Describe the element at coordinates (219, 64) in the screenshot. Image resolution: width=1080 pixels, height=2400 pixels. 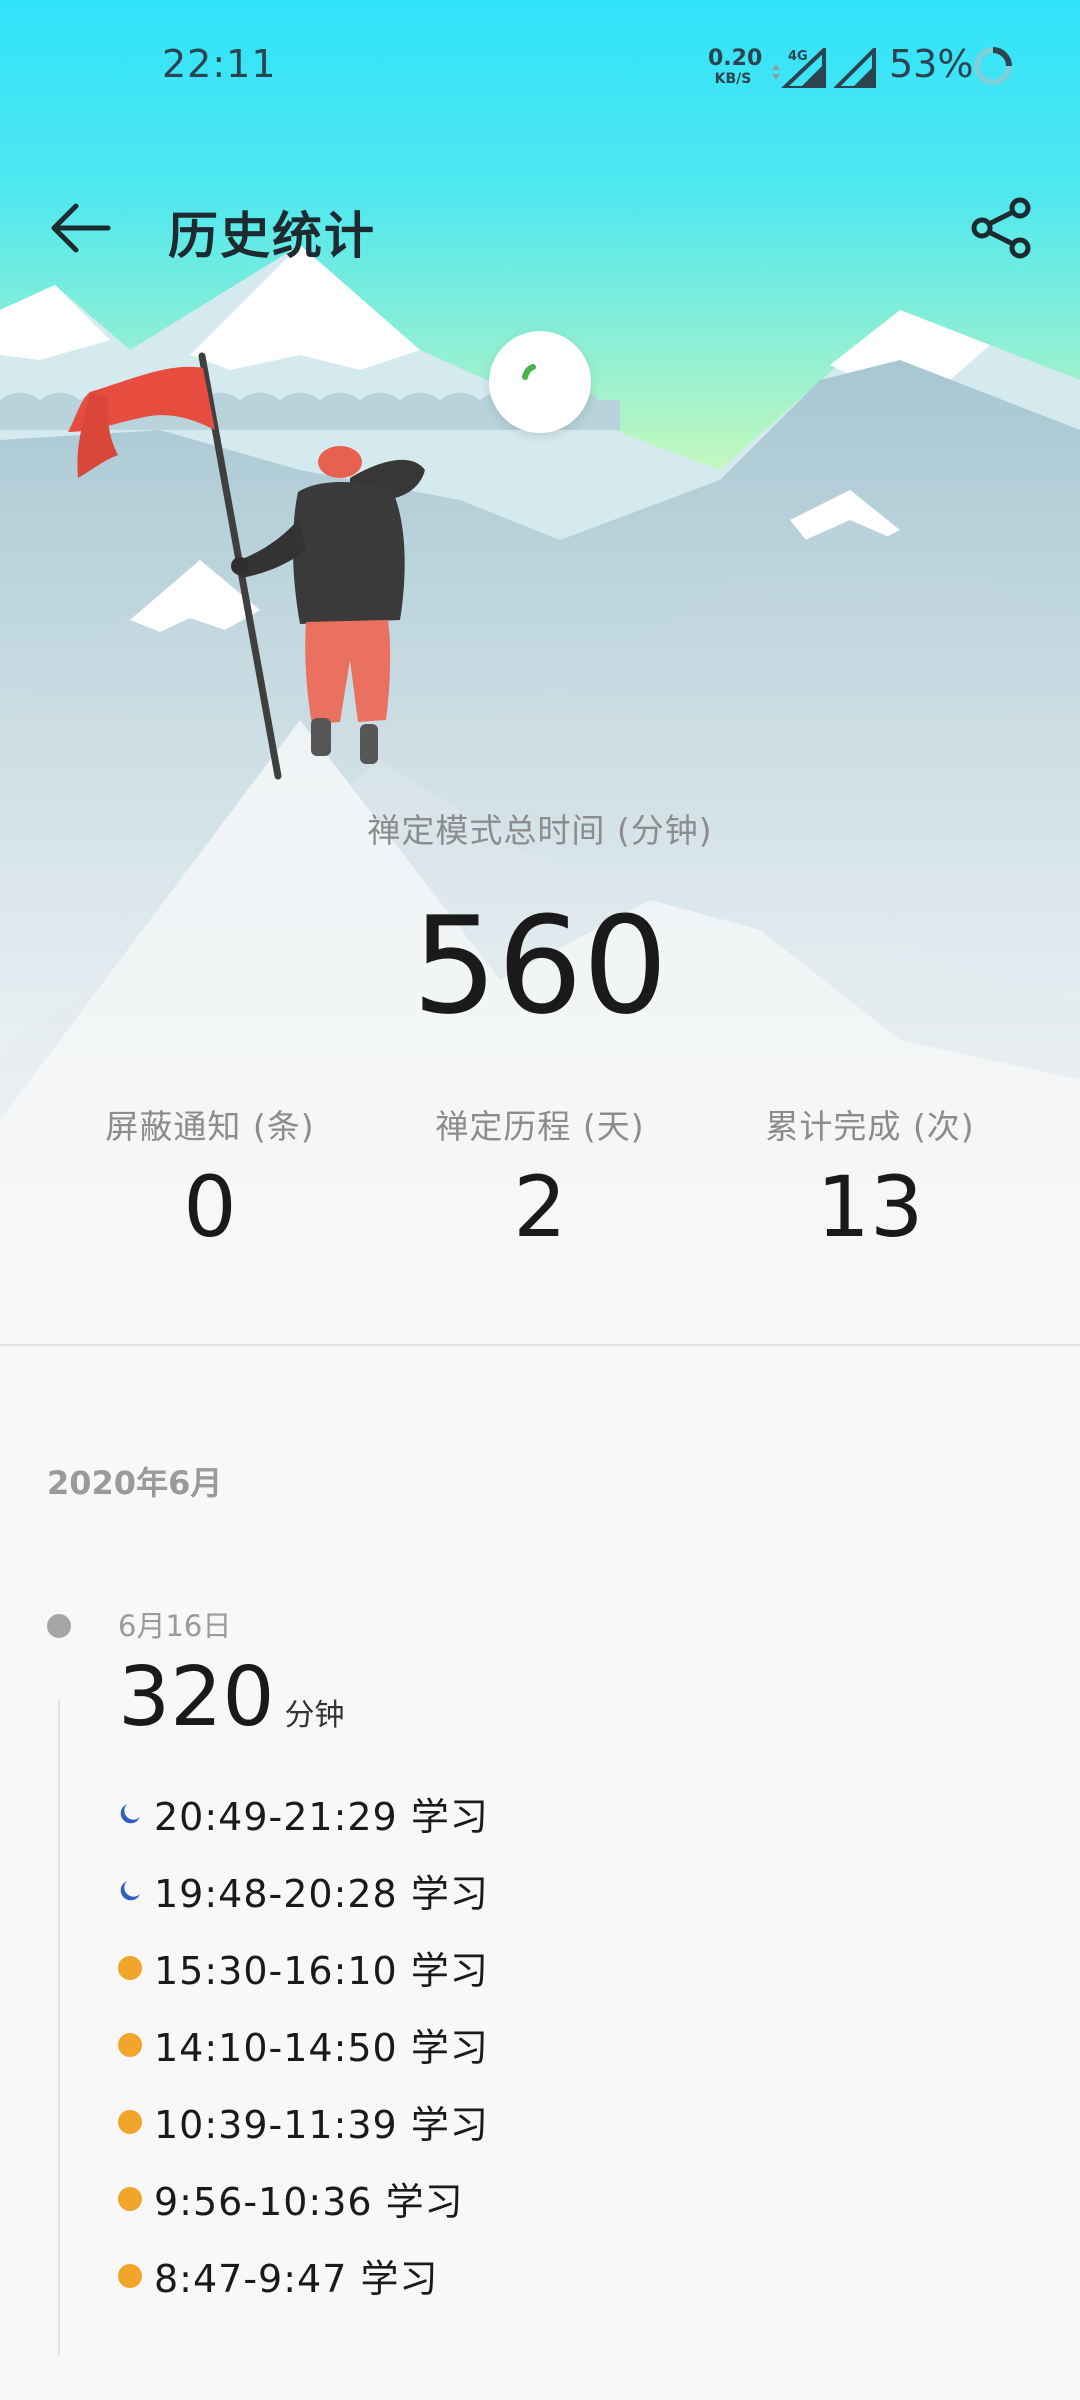
I see `status-time: 22:11` at that location.